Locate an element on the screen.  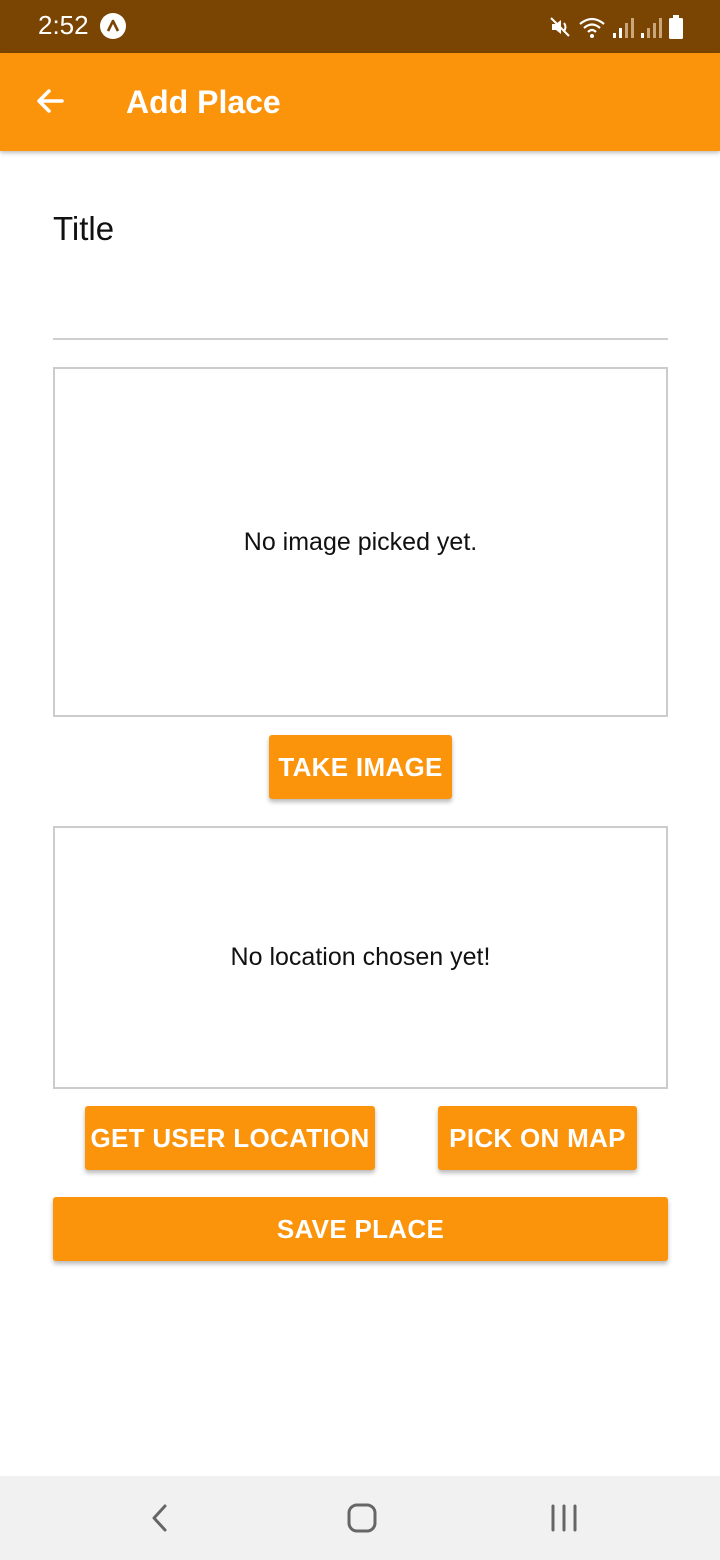
nav-home-icon is located at coordinates (362, 1518).